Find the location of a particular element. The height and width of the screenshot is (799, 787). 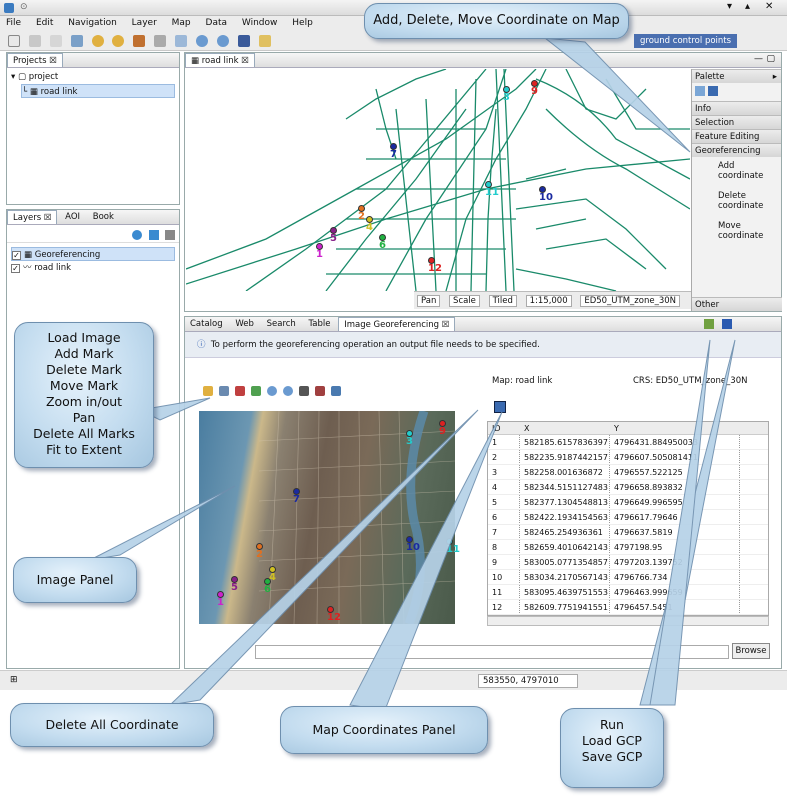

maximize-icon: ▴ is located at coordinates (747, 6).